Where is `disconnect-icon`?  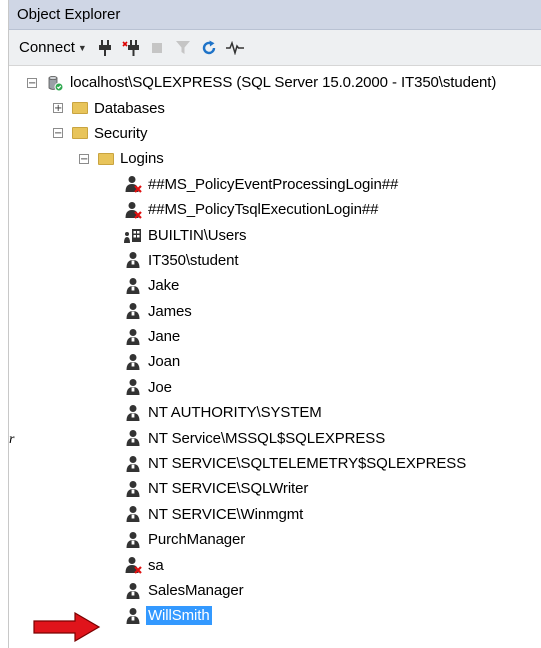 disconnect-icon is located at coordinates (131, 48).